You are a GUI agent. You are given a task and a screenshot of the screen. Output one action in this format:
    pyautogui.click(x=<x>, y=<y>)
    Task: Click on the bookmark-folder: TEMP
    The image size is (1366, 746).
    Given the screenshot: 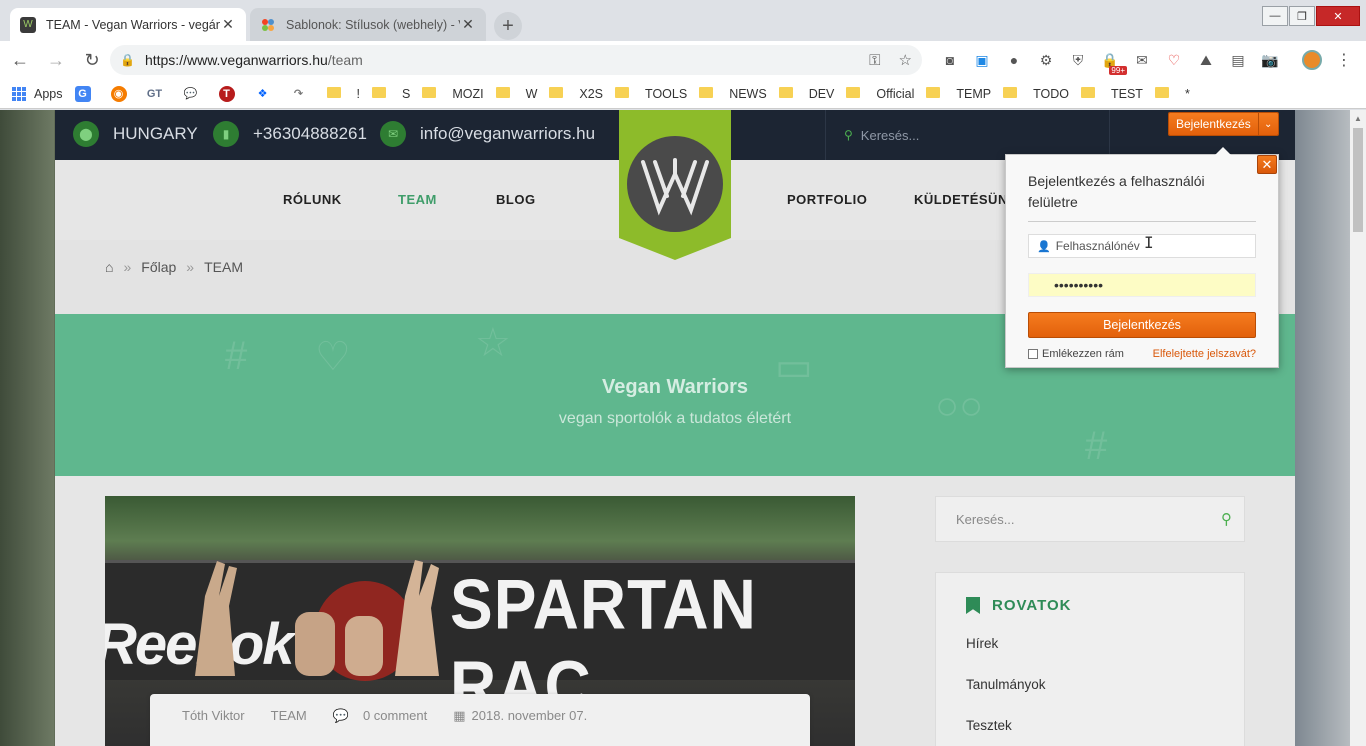 What is the action you would take?
    pyautogui.click(x=958, y=94)
    